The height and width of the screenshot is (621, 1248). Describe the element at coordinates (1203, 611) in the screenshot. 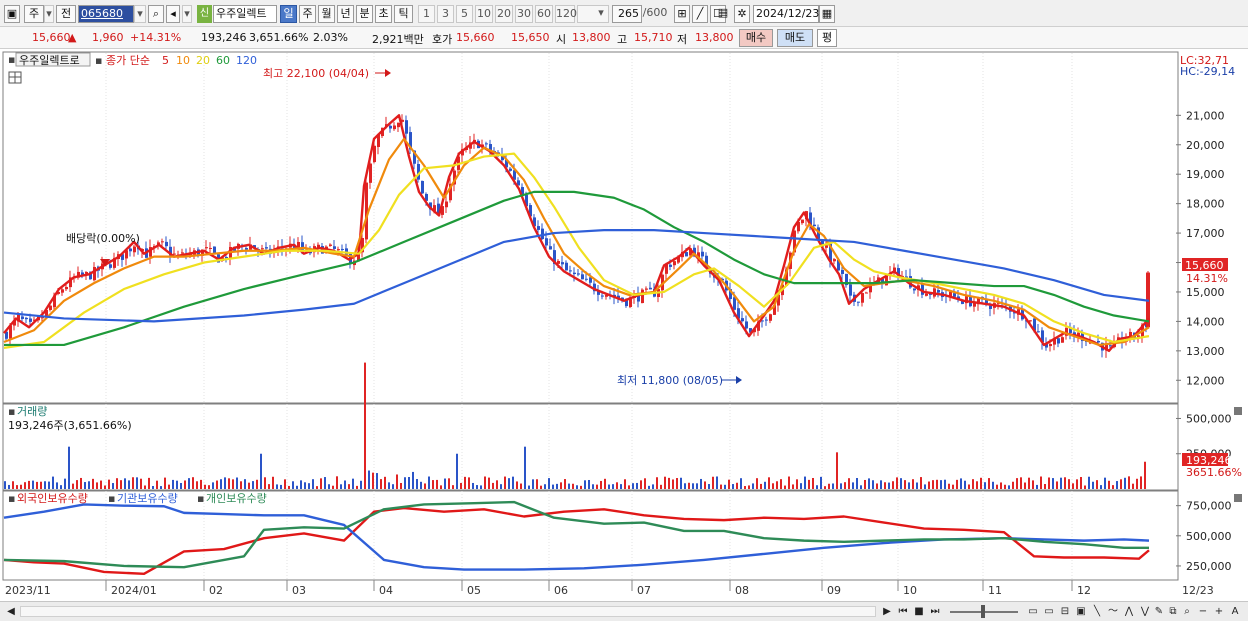

I see `zoom-out-icon: −` at that location.